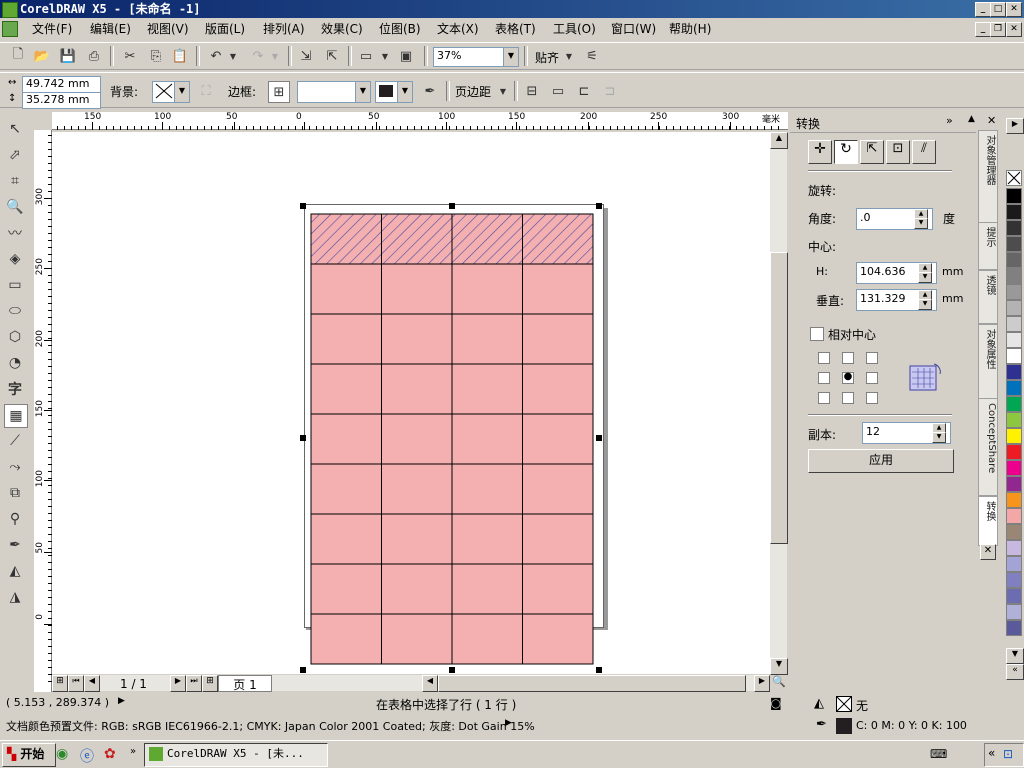  I want to click on menu-help: 帮助(H), so click(690, 29).